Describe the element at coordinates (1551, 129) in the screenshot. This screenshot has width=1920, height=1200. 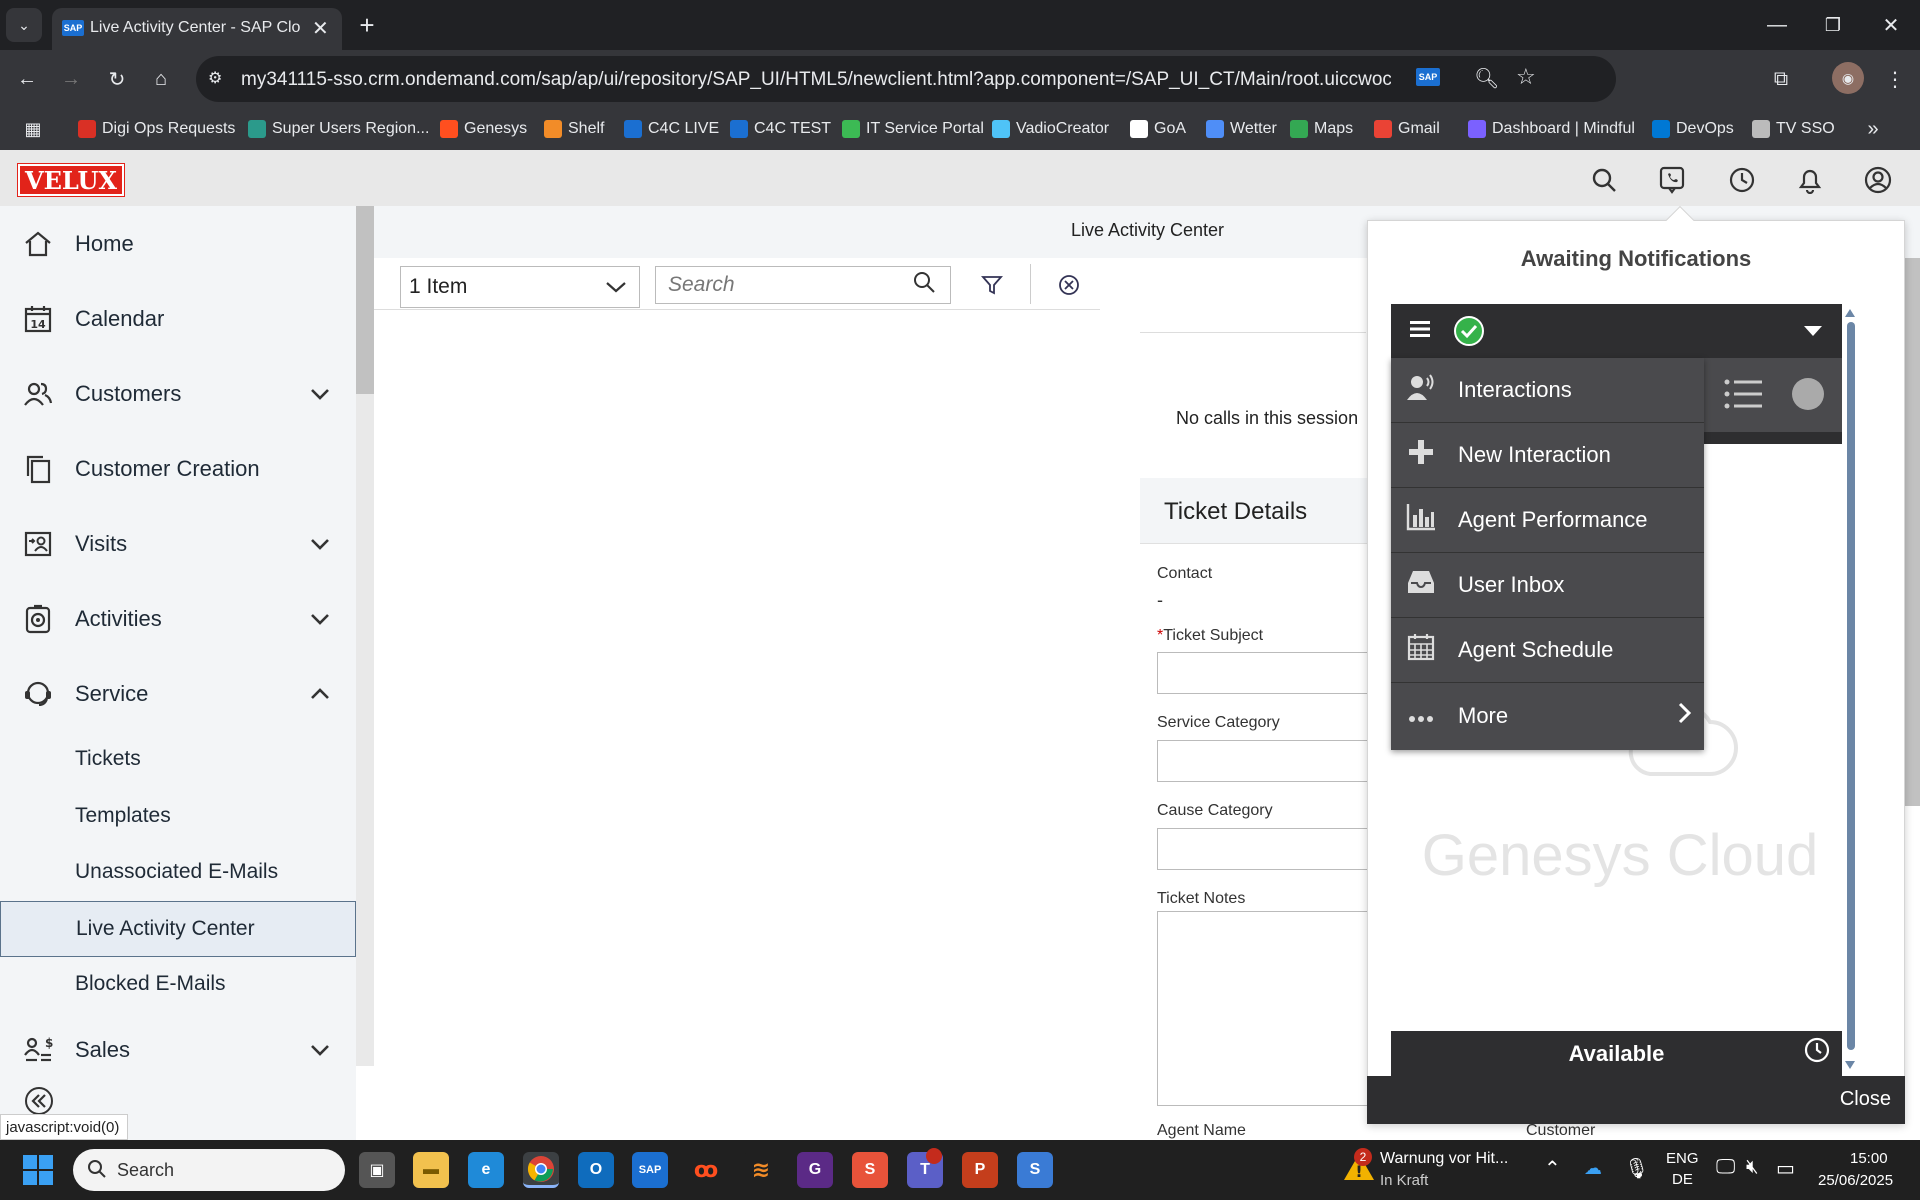
I see `bookmark-item: Dashboard | Mindful` at that location.